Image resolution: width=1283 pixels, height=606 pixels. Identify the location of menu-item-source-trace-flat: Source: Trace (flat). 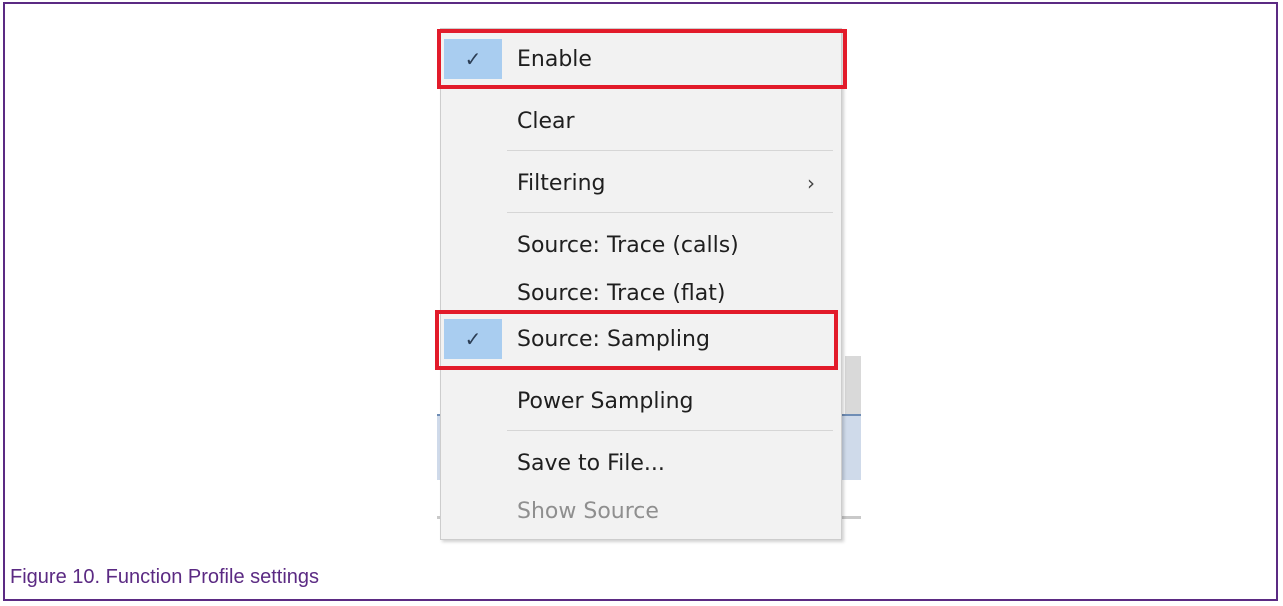
(641, 293).